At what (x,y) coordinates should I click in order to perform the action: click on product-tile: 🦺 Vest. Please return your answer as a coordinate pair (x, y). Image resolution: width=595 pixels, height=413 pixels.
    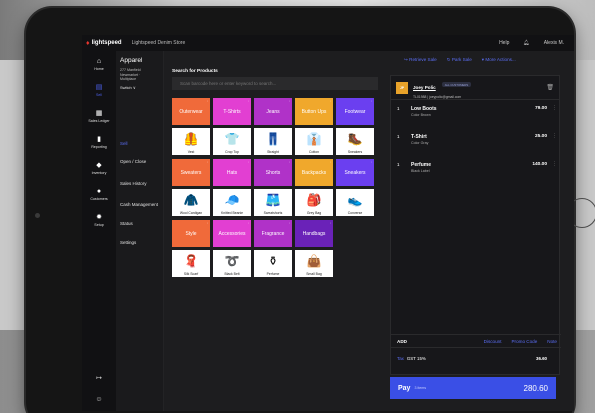
    Looking at the image, I should click on (191, 141).